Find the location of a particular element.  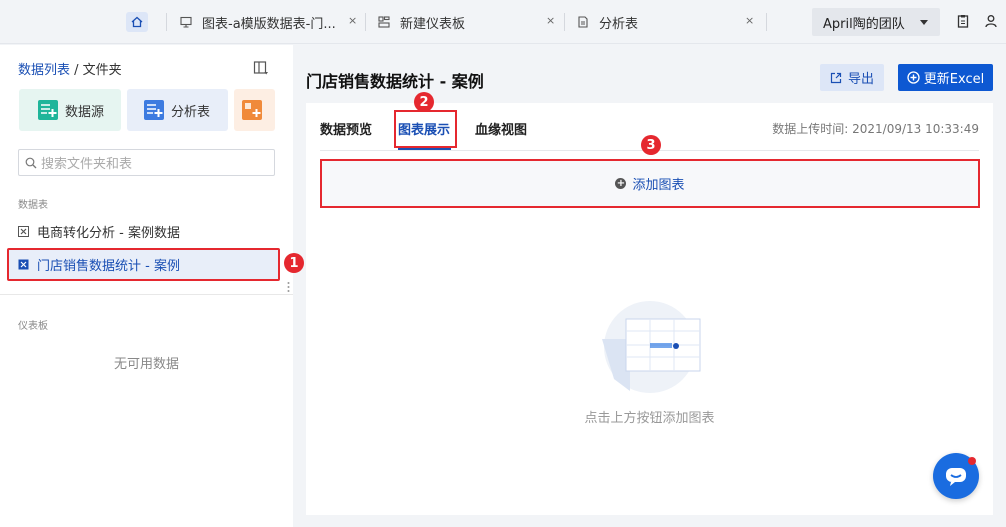

add-chart-button: + 添加图表 is located at coordinates (650, 183).